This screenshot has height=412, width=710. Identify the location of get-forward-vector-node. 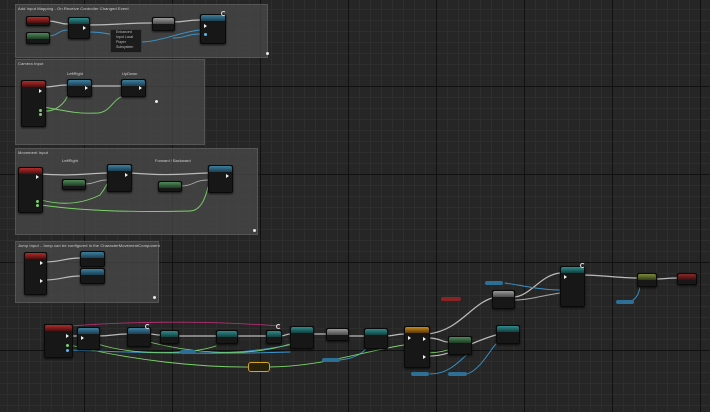
(170, 186).